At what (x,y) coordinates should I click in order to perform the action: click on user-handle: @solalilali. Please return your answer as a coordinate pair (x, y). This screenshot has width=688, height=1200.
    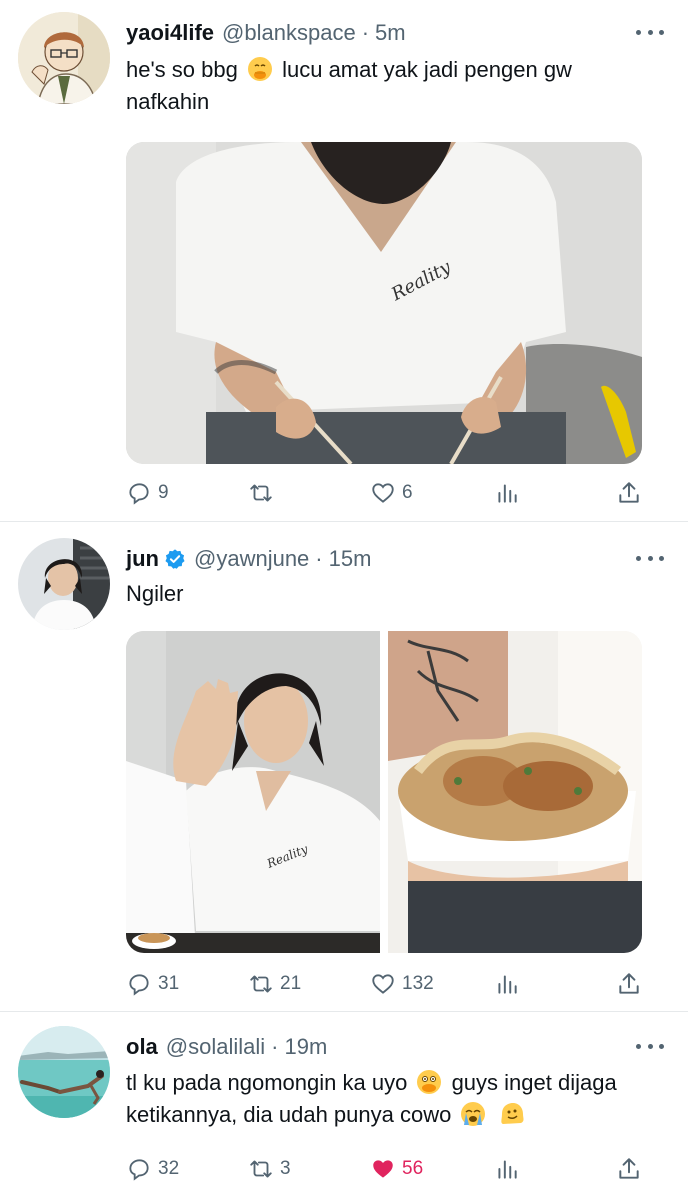
    Looking at the image, I should click on (215, 1047).